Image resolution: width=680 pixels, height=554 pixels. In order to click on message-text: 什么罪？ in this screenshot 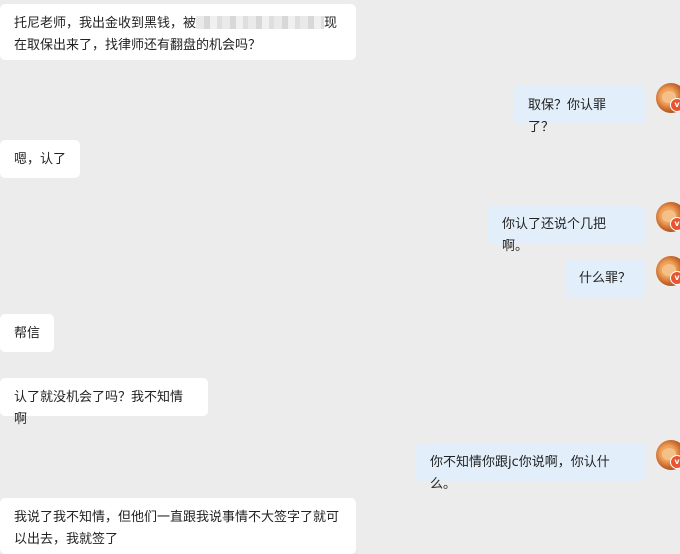, I will do `click(605, 278)`.